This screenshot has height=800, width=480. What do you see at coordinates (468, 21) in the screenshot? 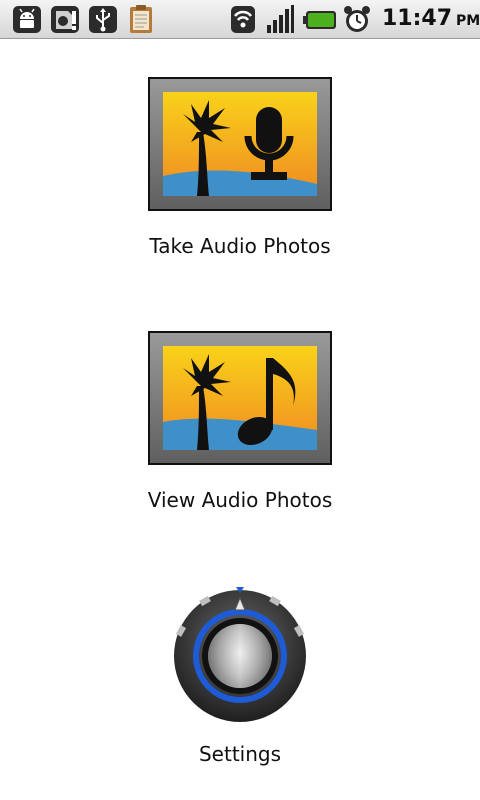
I see `clock-ampm: PM` at bounding box center [468, 21].